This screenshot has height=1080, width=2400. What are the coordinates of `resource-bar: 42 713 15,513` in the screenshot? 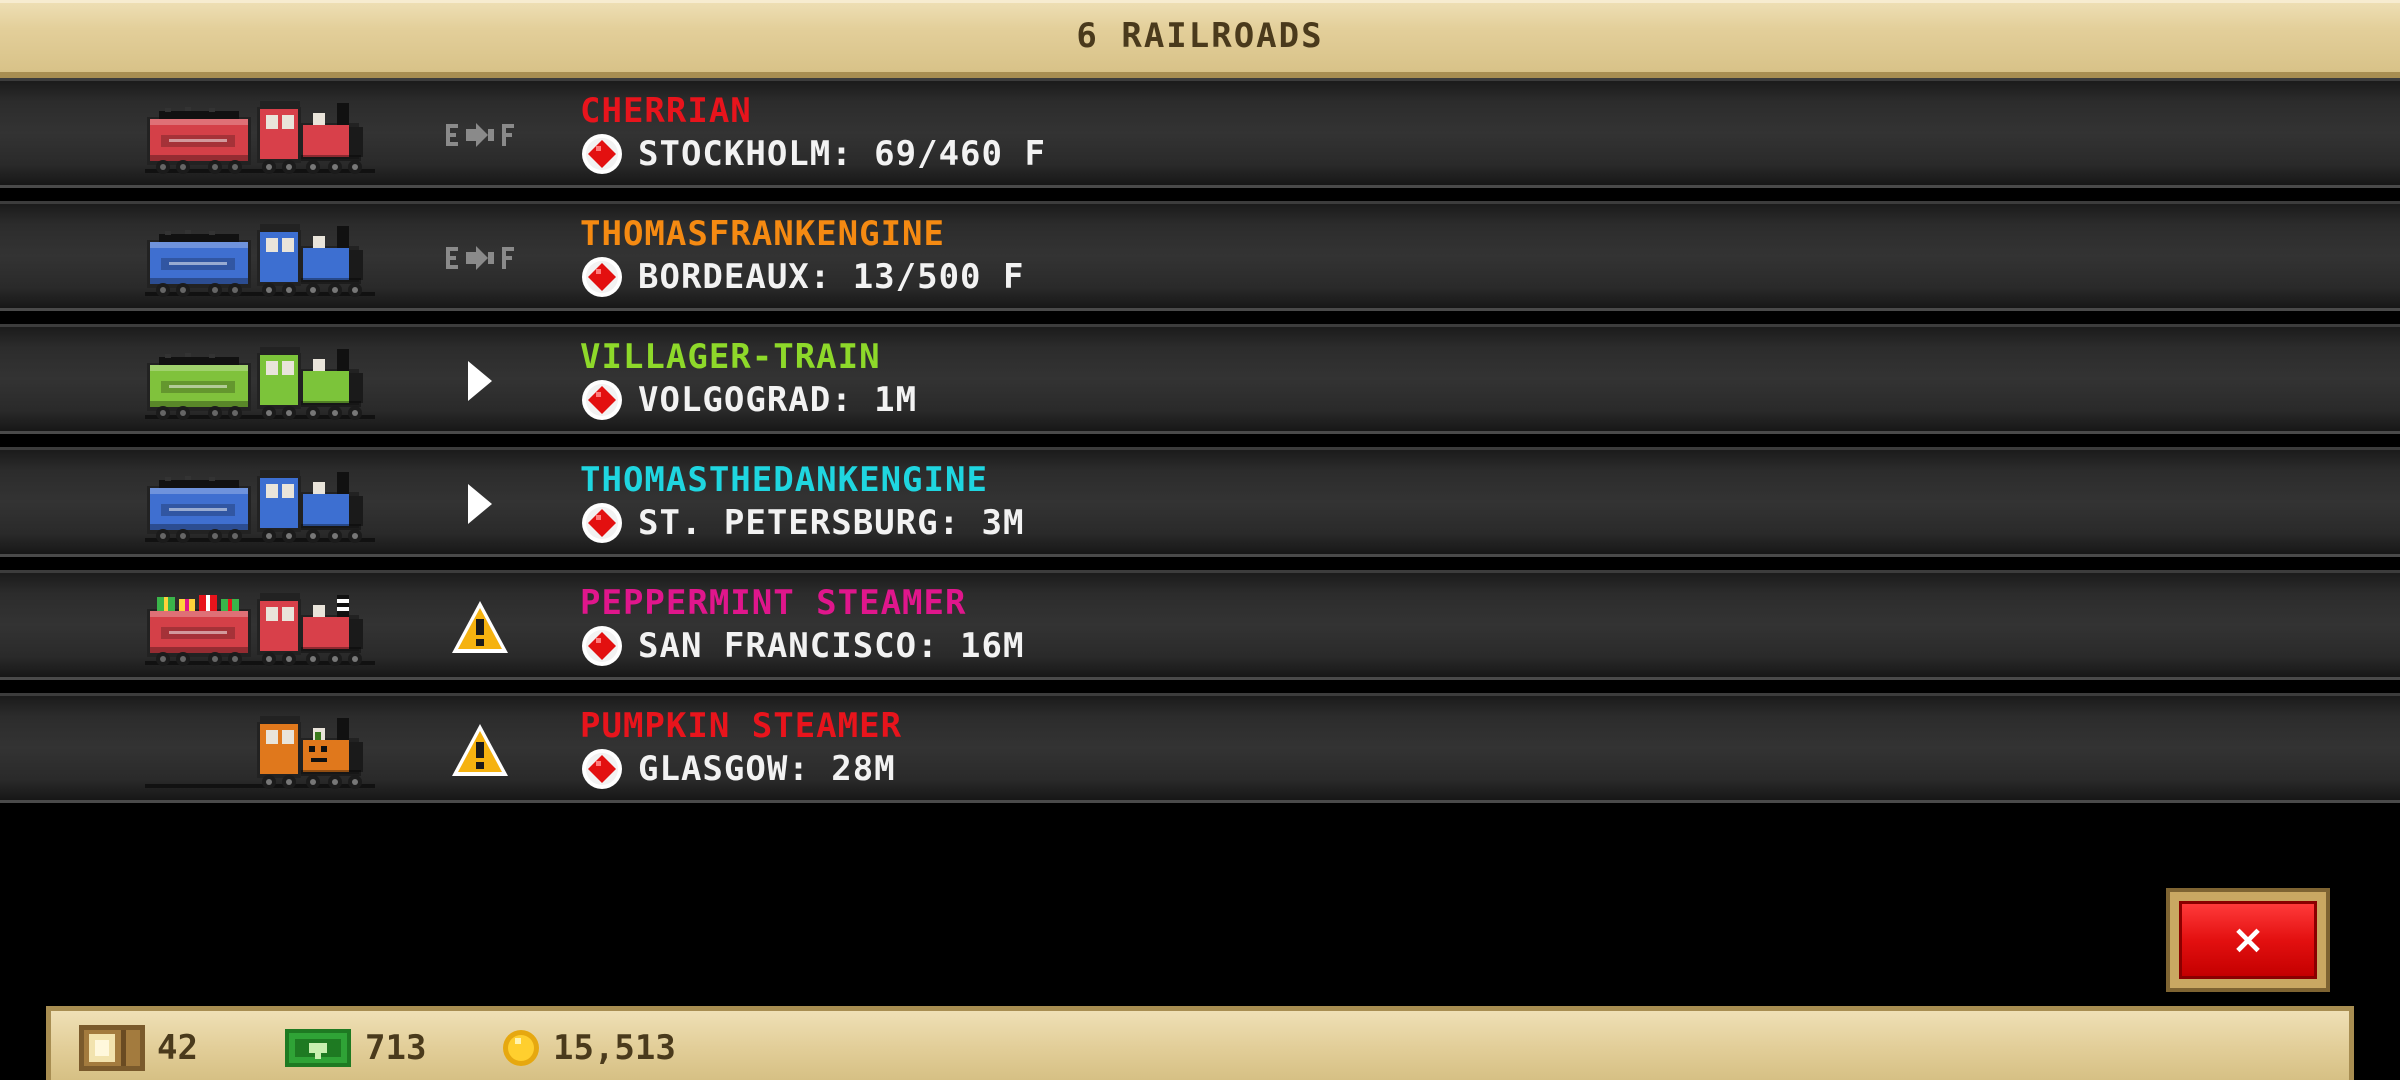 It's located at (1200, 1043).